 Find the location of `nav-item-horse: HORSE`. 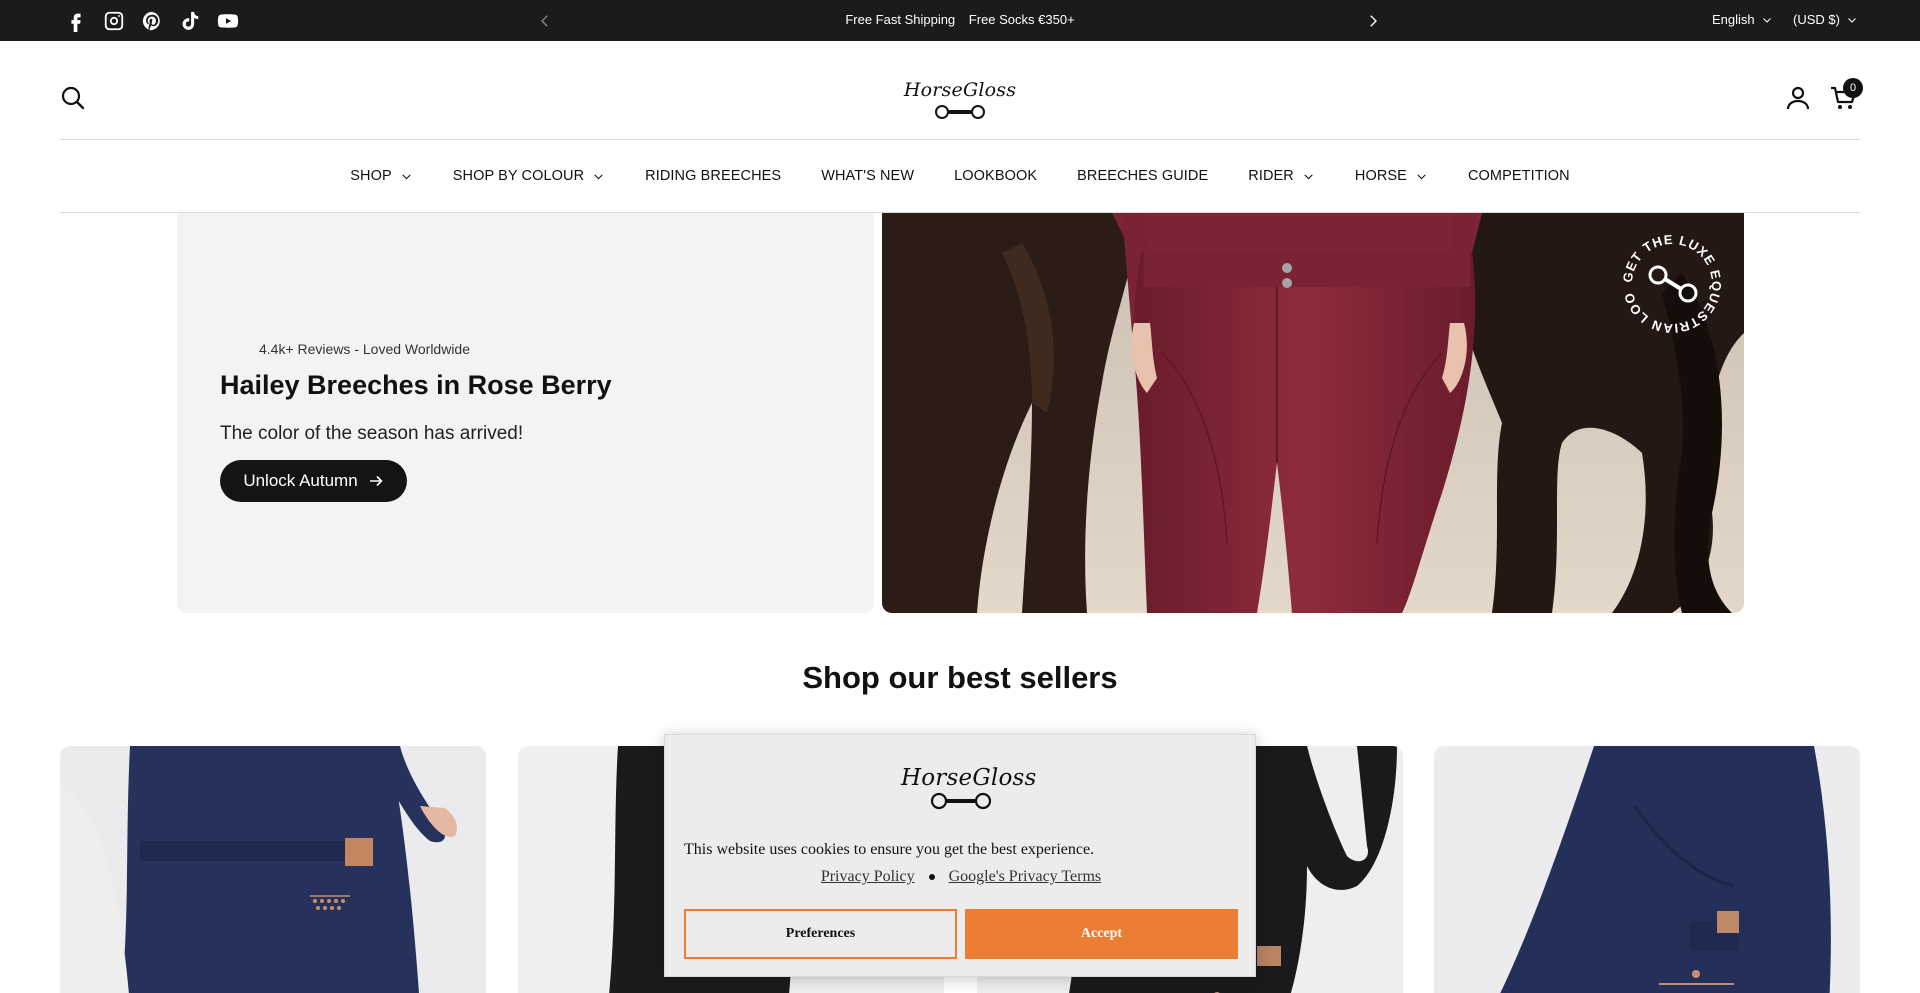

nav-item-horse: HORSE is located at coordinates (1391, 176).